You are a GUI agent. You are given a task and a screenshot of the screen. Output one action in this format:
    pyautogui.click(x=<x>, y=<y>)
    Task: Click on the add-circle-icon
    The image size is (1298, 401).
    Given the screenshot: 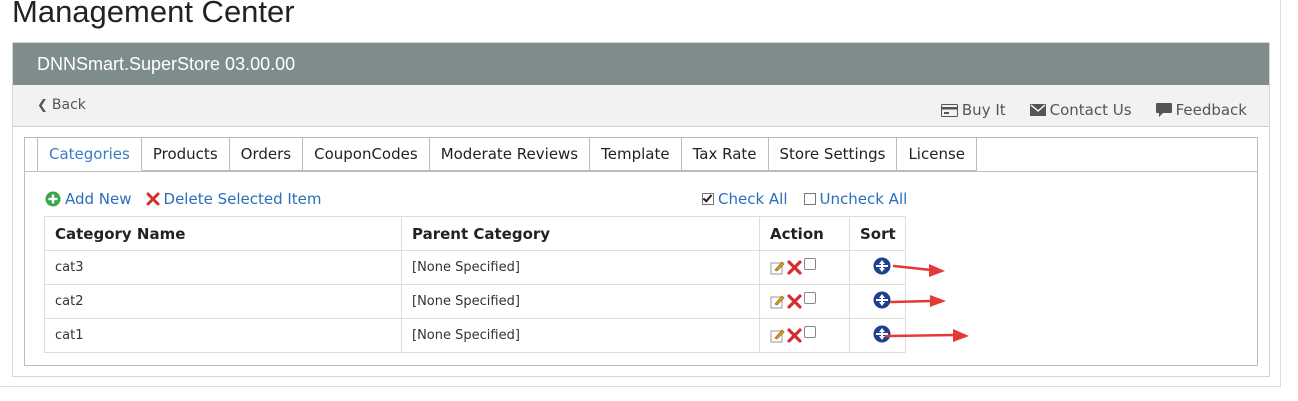 What is the action you would take?
    pyautogui.click(x=53, y=199)
    